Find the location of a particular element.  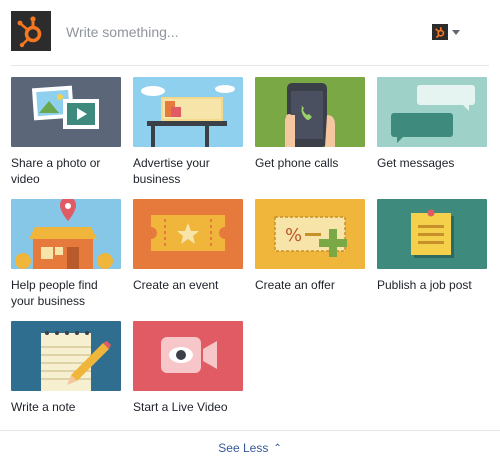

see-less-label: See Less is located at coordinates (243, 448).